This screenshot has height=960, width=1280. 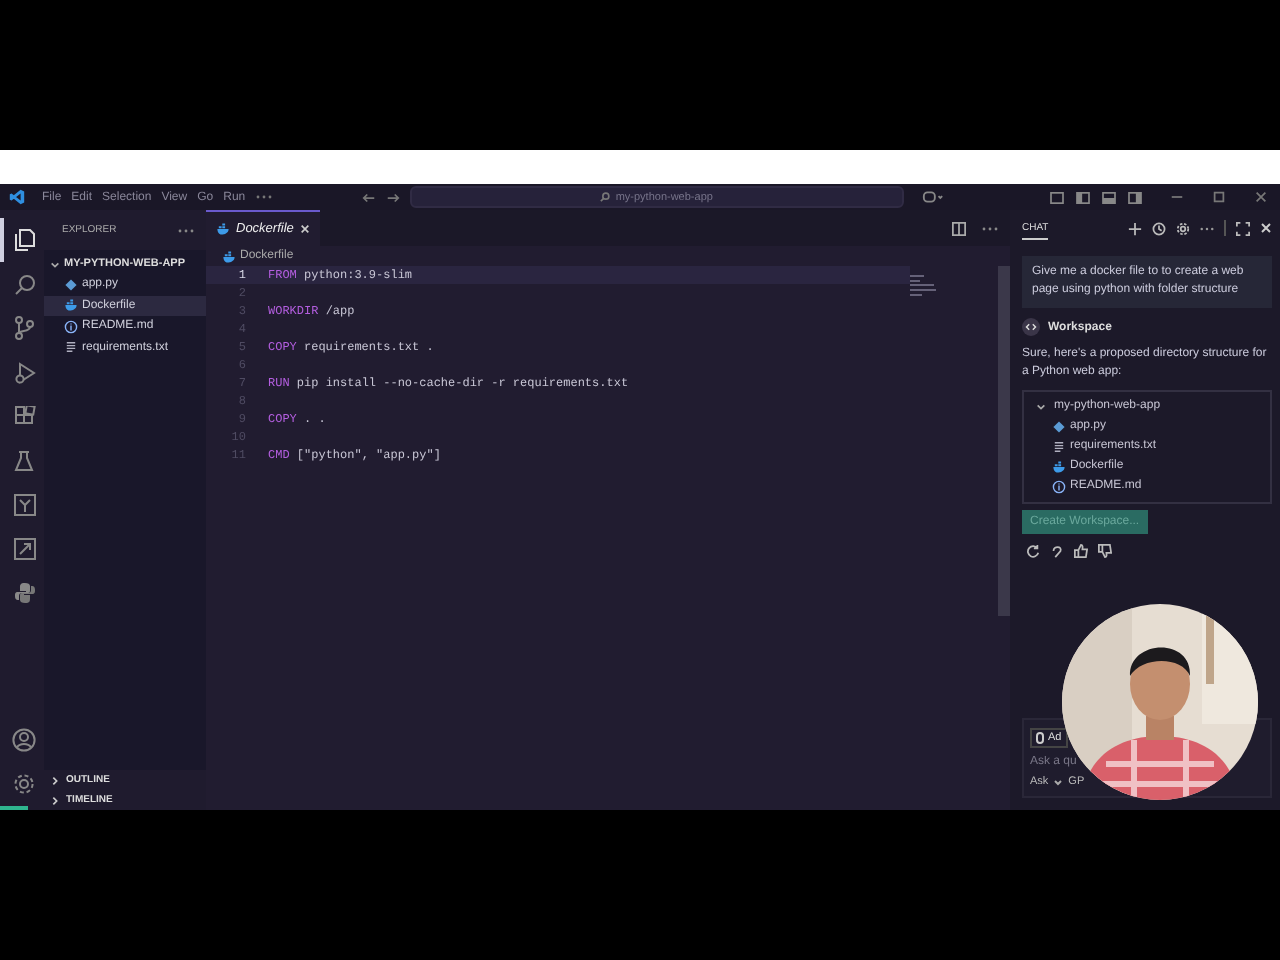 I want to click on plus-icon, so click(x=1135, y=228).